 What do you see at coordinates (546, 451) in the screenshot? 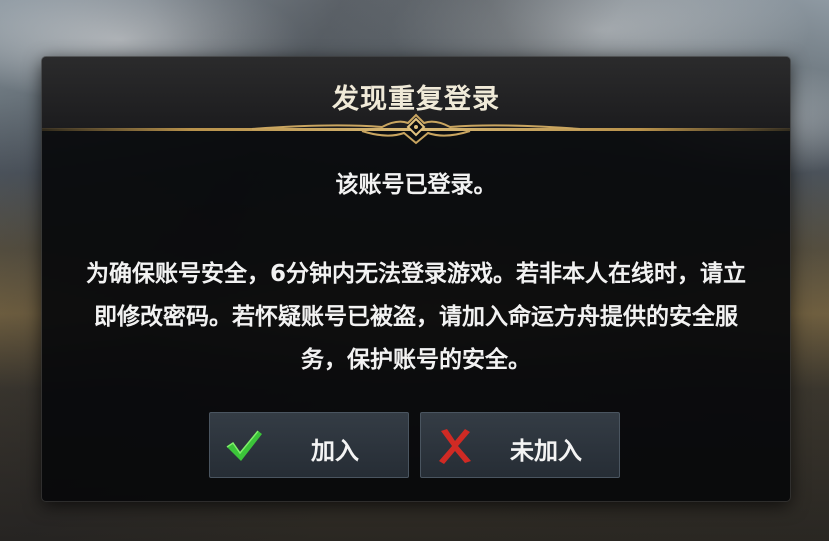
I see `not-join-button-label: 未加入` at bounding box center [546, 451].